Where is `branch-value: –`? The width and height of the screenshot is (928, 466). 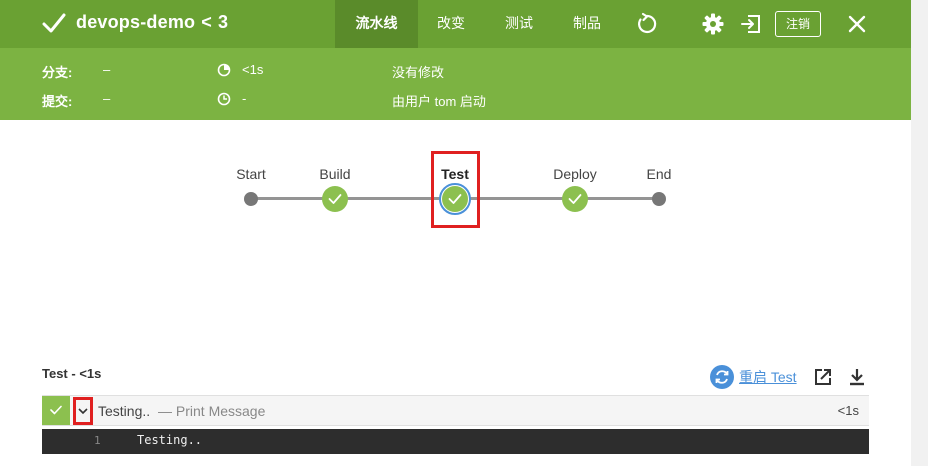 branch-value: – is located at coordinates (107, 69).